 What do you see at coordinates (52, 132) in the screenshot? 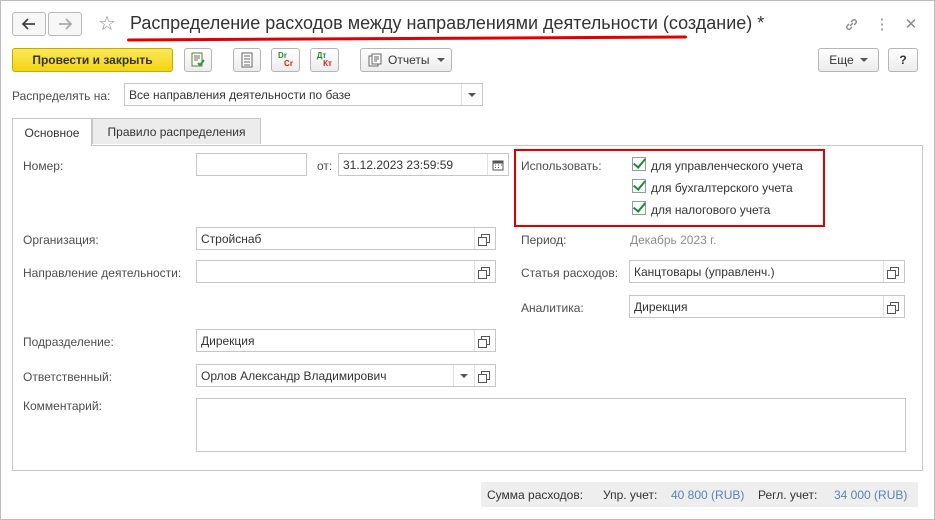
I see `tab-main: Основное` at bounding box center [52, 132].